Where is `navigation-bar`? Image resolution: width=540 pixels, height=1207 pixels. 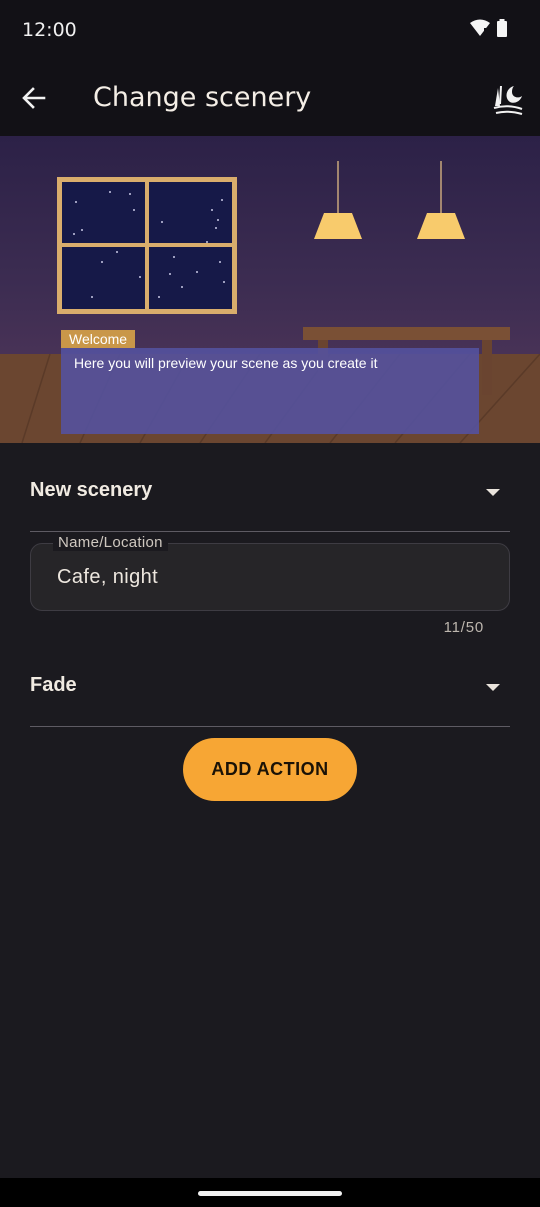
navigation-bar is located at coordinates (270, 1192).